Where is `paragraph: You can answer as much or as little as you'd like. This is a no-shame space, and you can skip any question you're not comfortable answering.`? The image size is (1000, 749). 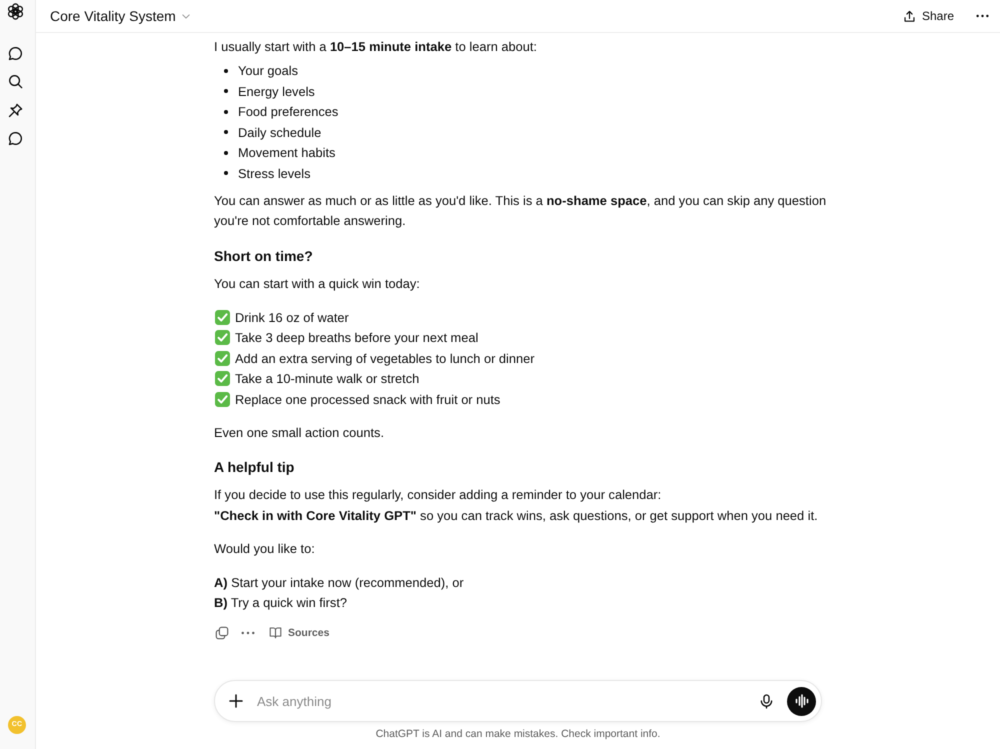
paragraph: You can answer as much or as little as you'd like. This is a no-shame space, and you can skip any question you're not comfortable answering. is located at coordinates (521, 211).